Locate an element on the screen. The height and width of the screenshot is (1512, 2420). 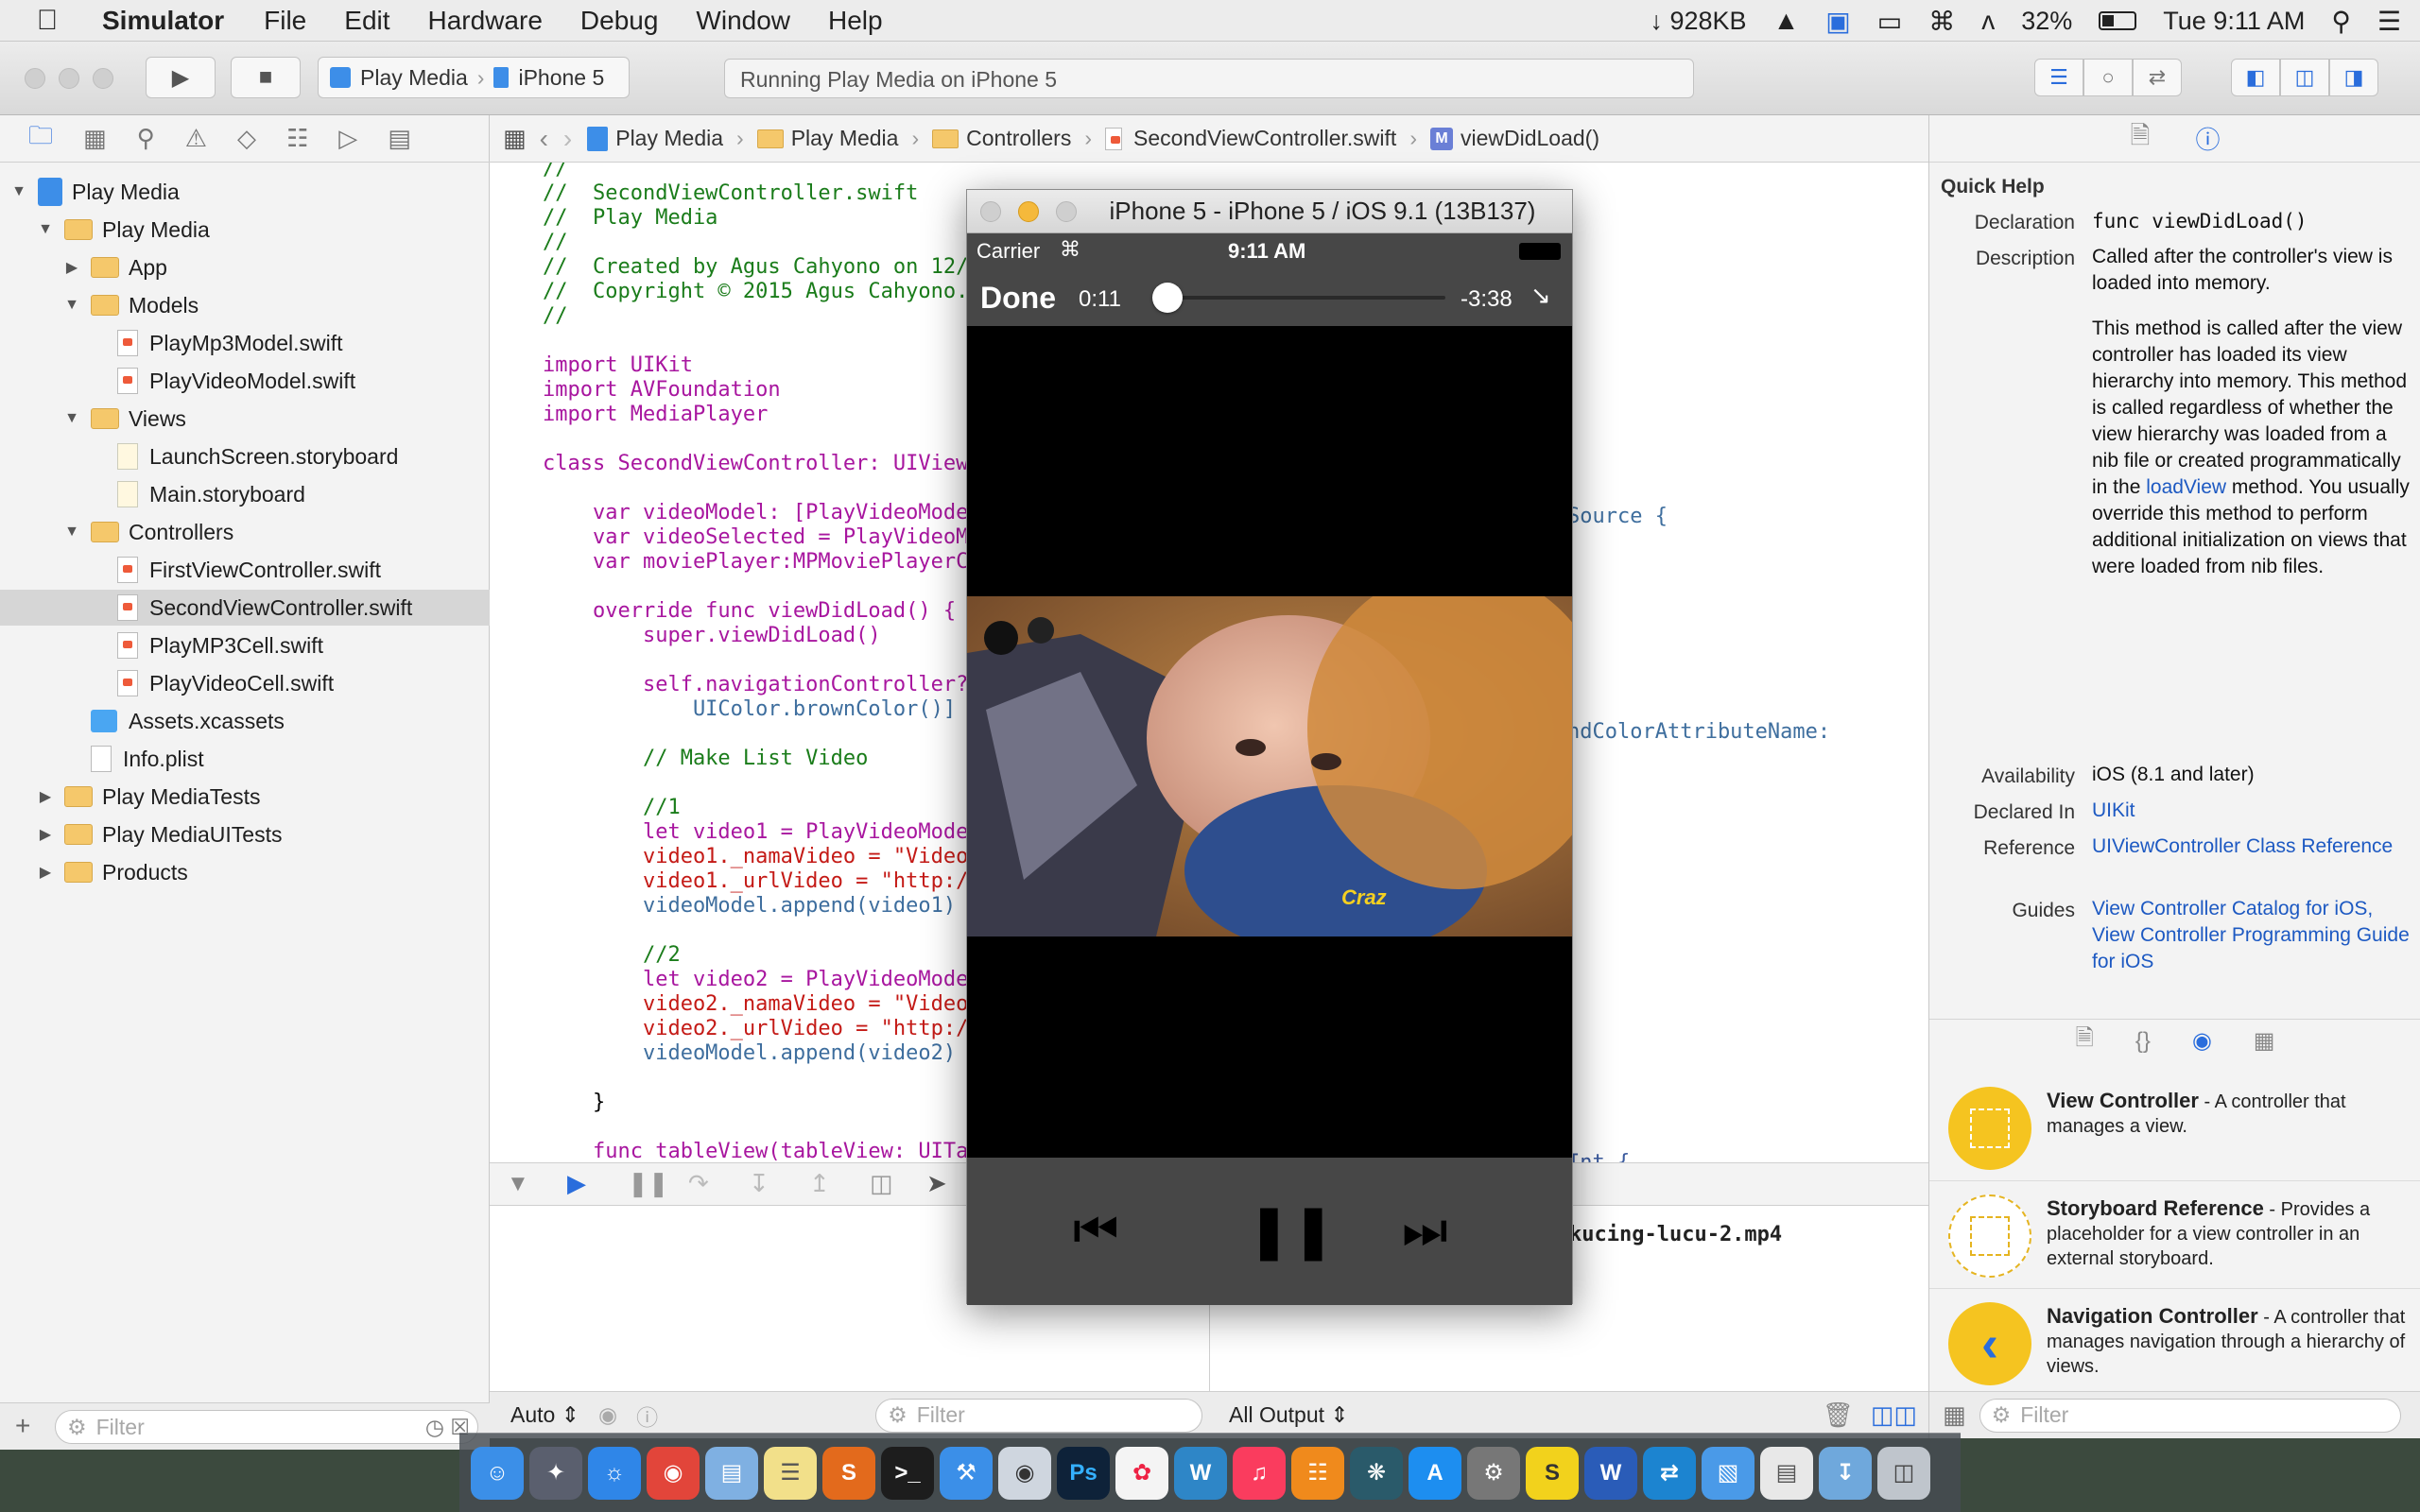
bluetooth-icon: ᴧ is located at coordinates (1988, 21).